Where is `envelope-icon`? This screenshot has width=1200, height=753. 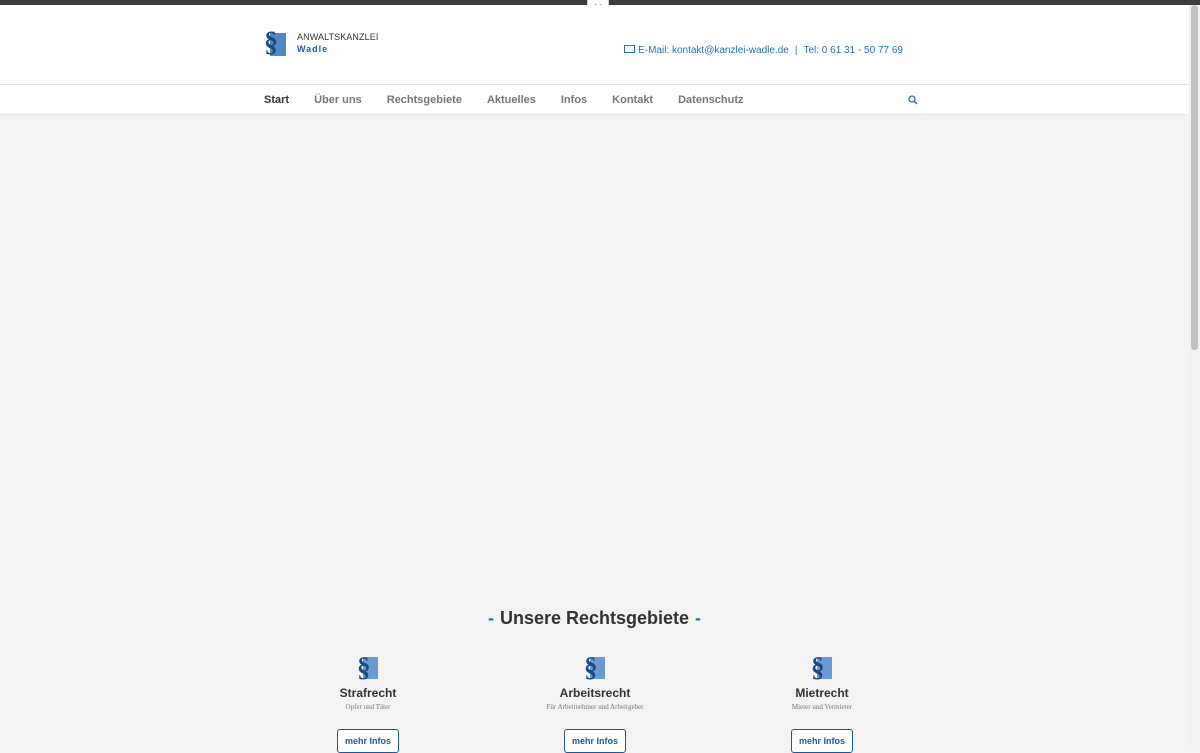
envelope-icon is located at coordinates (630, 49).